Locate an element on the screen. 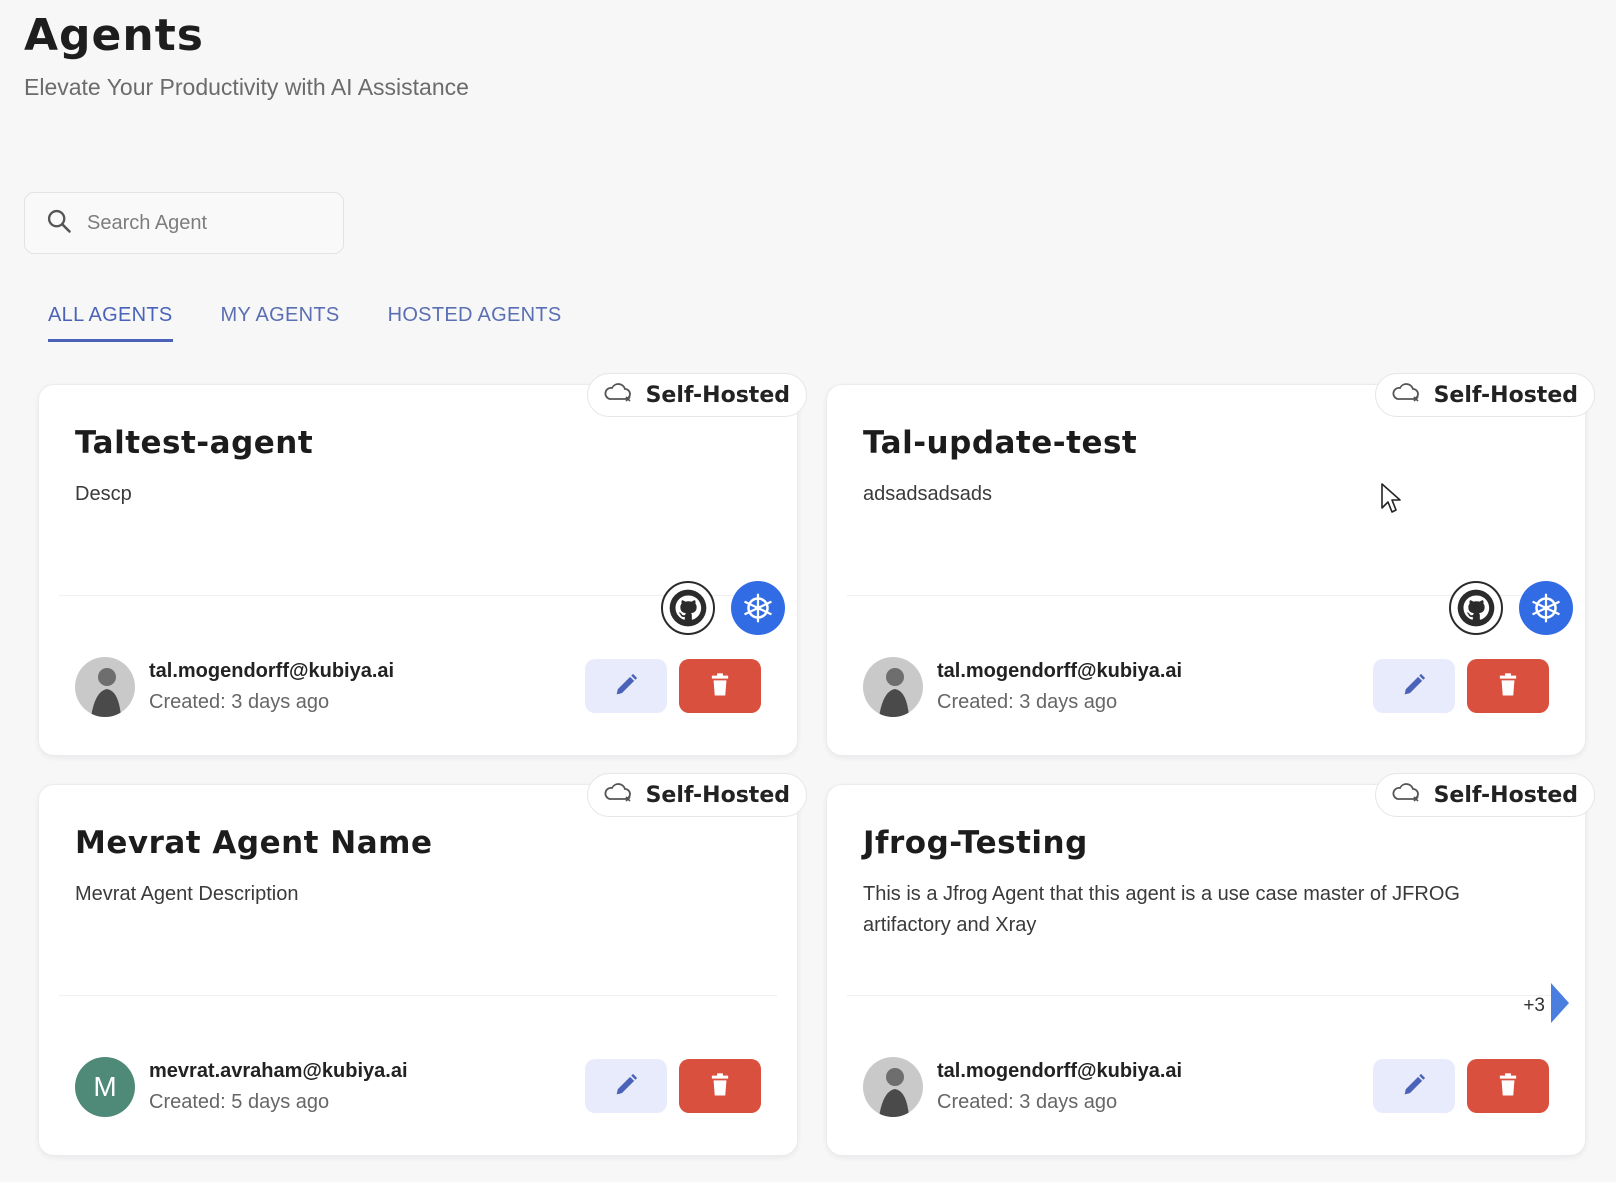 This screenshot has height=1182, width=1616. agent-name: Tal-update-test is located at coordinates (1000, 443).